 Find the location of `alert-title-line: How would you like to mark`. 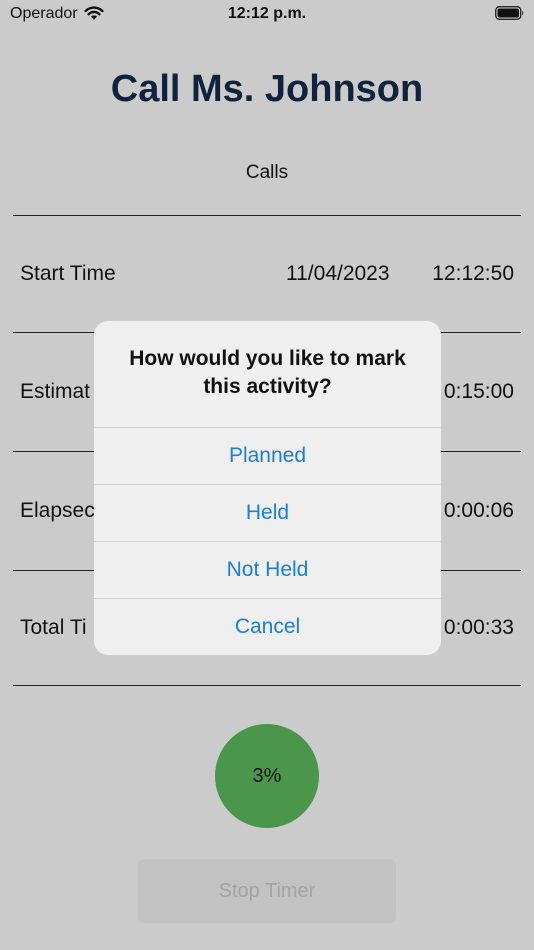

alert-title-line: How would you like to mark is located at coordinates (267, 358).